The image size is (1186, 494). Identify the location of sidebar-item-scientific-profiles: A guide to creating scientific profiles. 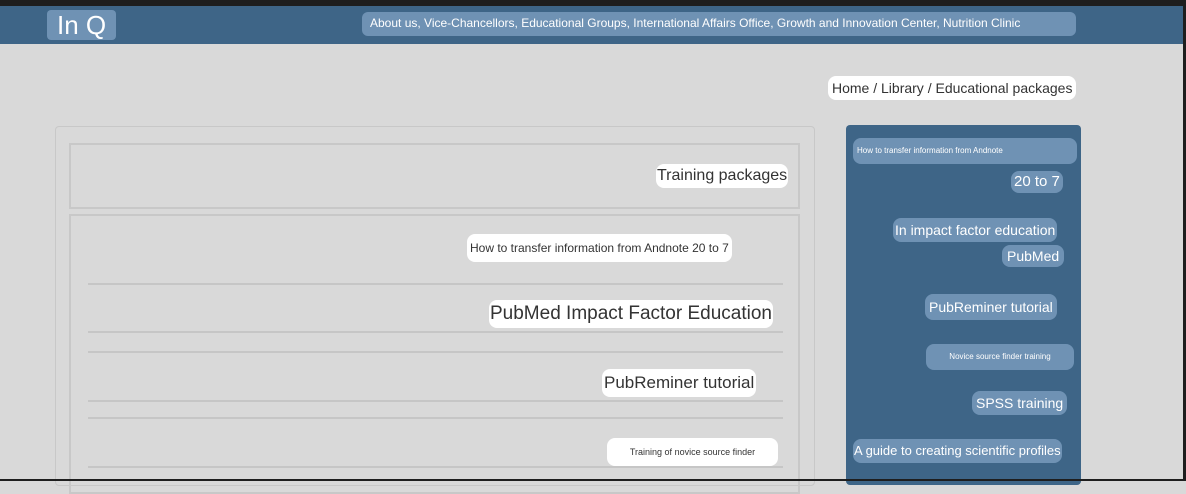
(957, 451).